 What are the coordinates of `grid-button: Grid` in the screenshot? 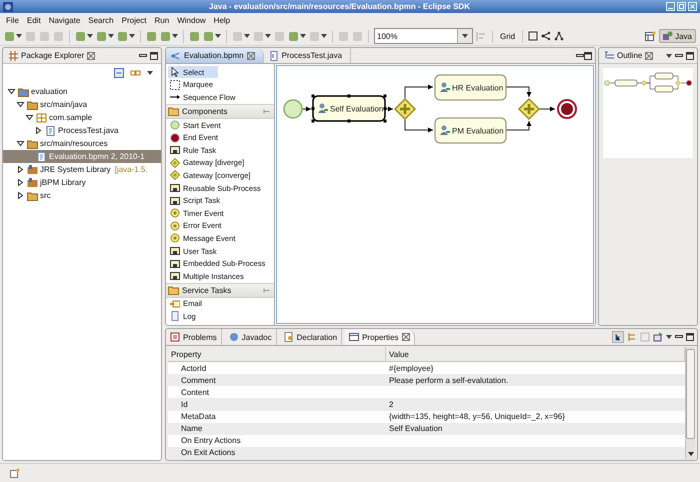 It's located at (508, 36).